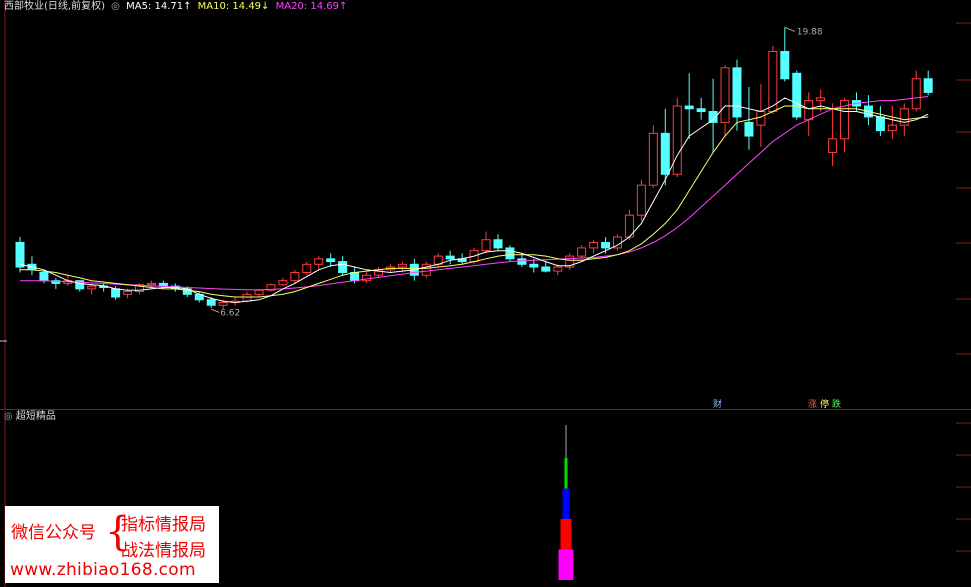 The image size is (971, 587). I want to click on indicator-title: ◎ 超短精品, so click(30, 417).